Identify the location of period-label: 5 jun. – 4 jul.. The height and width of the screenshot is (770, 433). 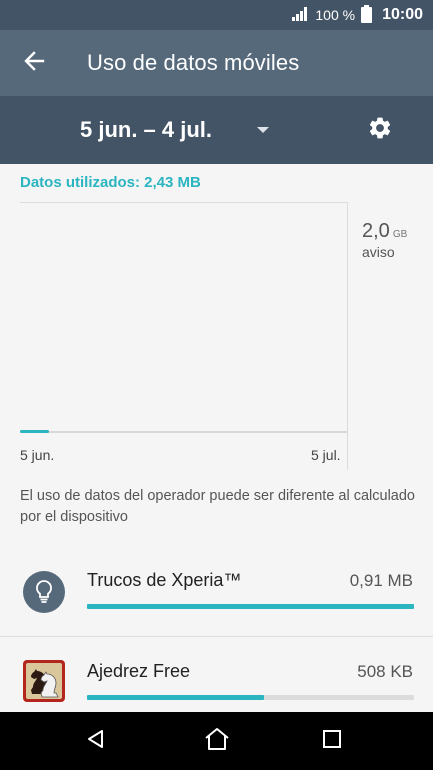
(146, 129).